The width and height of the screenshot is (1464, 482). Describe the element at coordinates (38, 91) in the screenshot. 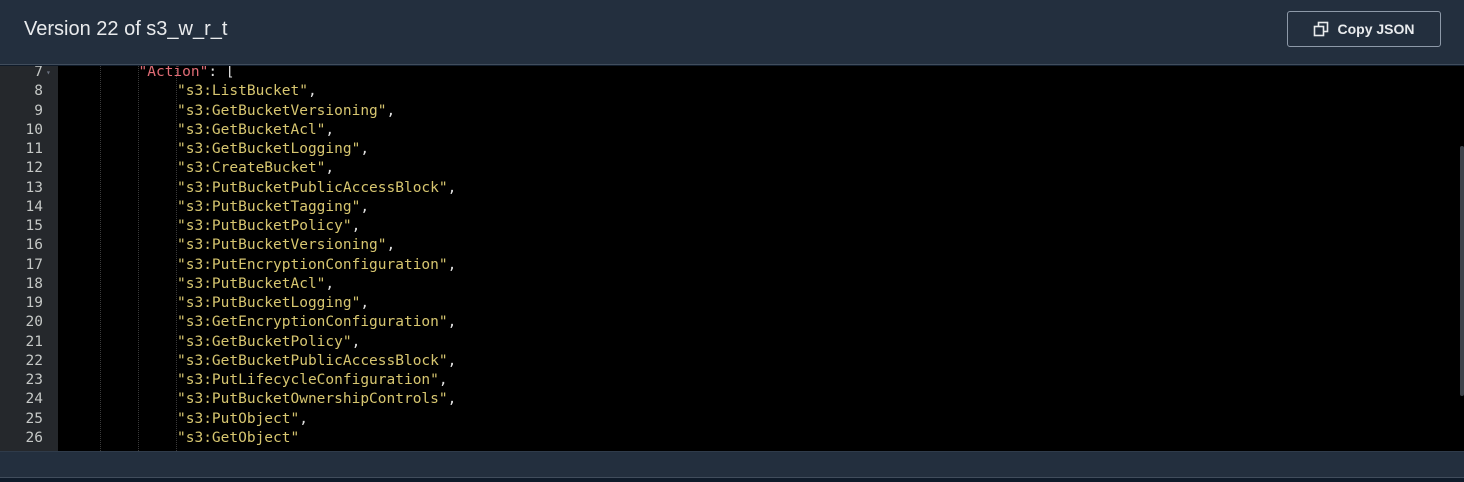

I see `line-number: 8` at that location.